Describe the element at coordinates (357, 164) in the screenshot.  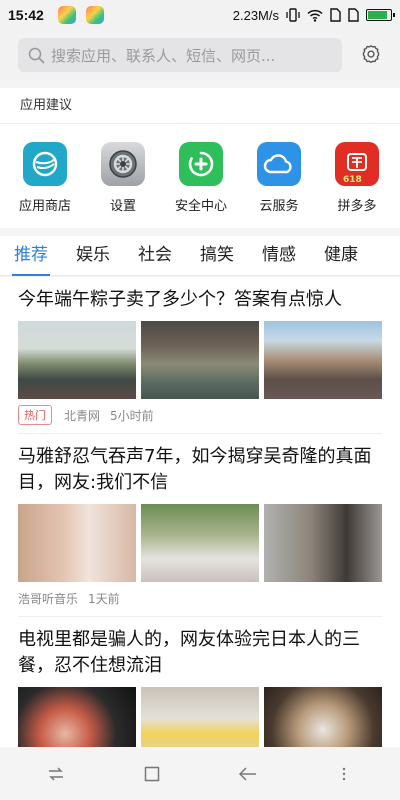
I see `pinduoduo-icon: 618` at that location.